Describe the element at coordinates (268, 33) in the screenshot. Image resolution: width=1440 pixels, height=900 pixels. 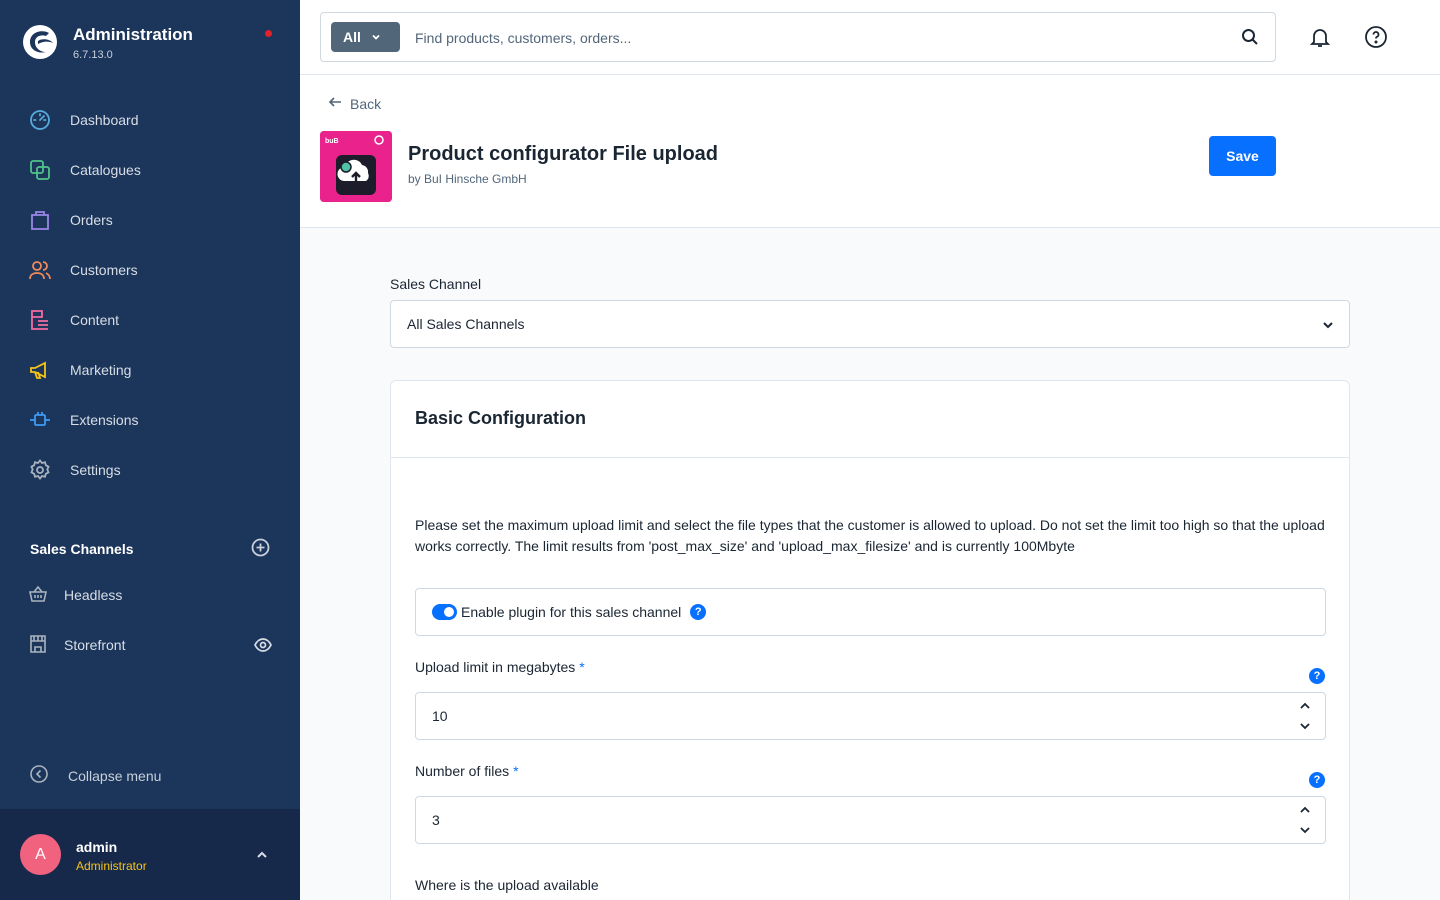
I see `notification-dot` at that location.